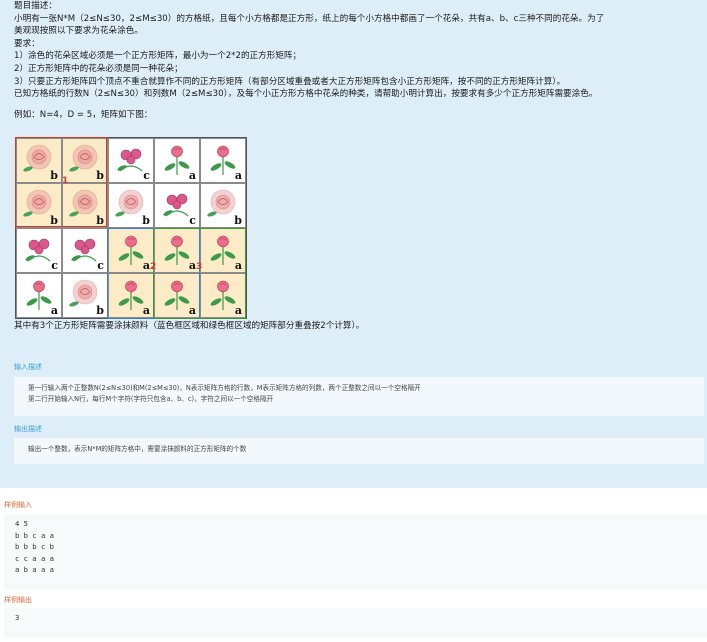 This screenshot has width=707, height=642. I want to click on example-intro: 例如：N=4，D = 5，矩阵如下图：, so click(83, 114).